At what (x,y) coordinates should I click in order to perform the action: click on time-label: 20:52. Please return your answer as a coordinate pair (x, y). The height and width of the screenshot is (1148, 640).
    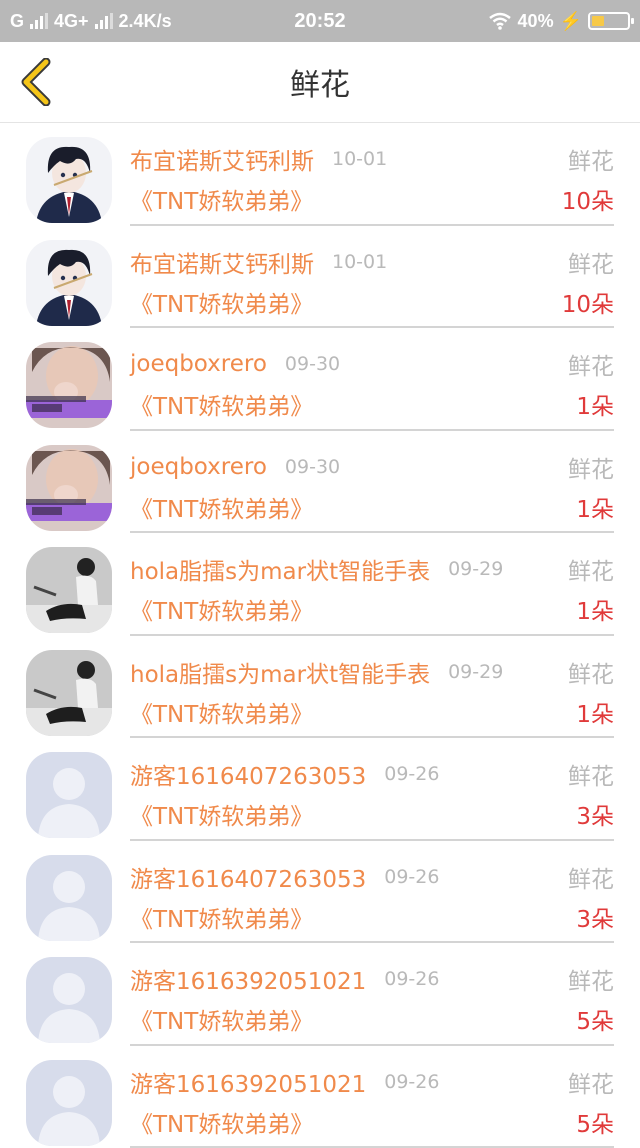
    Looking at the image, I should click on (319, 21).